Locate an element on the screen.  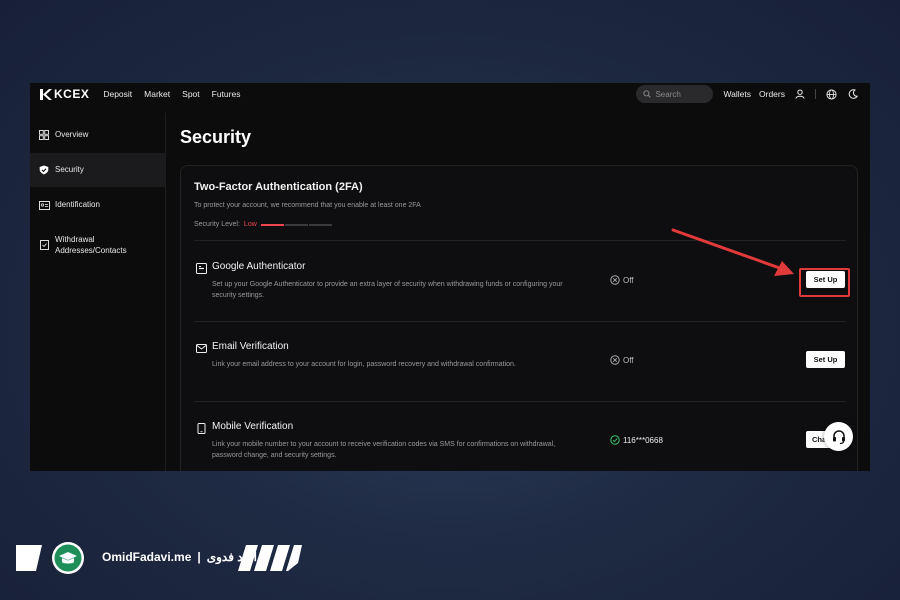
nav-deposit: Deposit is located at coordinates (117, 94).